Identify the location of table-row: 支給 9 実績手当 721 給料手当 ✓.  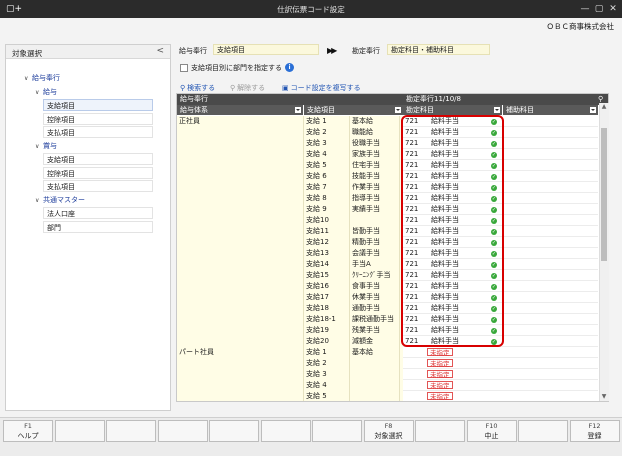
(387, 209).